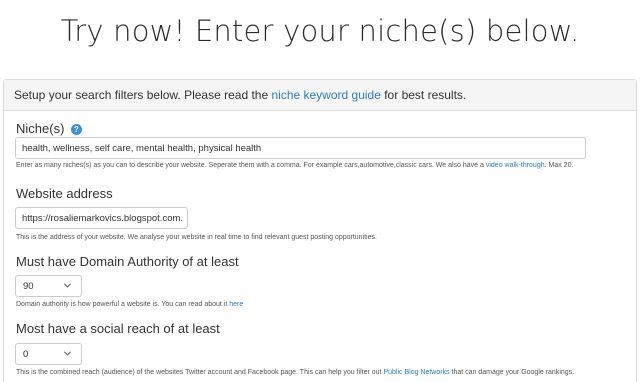 The image size is (640, 382). Describe the element at coordinates (26, 354) in the screenshot. I see `social-reach-value: 0` at that location.